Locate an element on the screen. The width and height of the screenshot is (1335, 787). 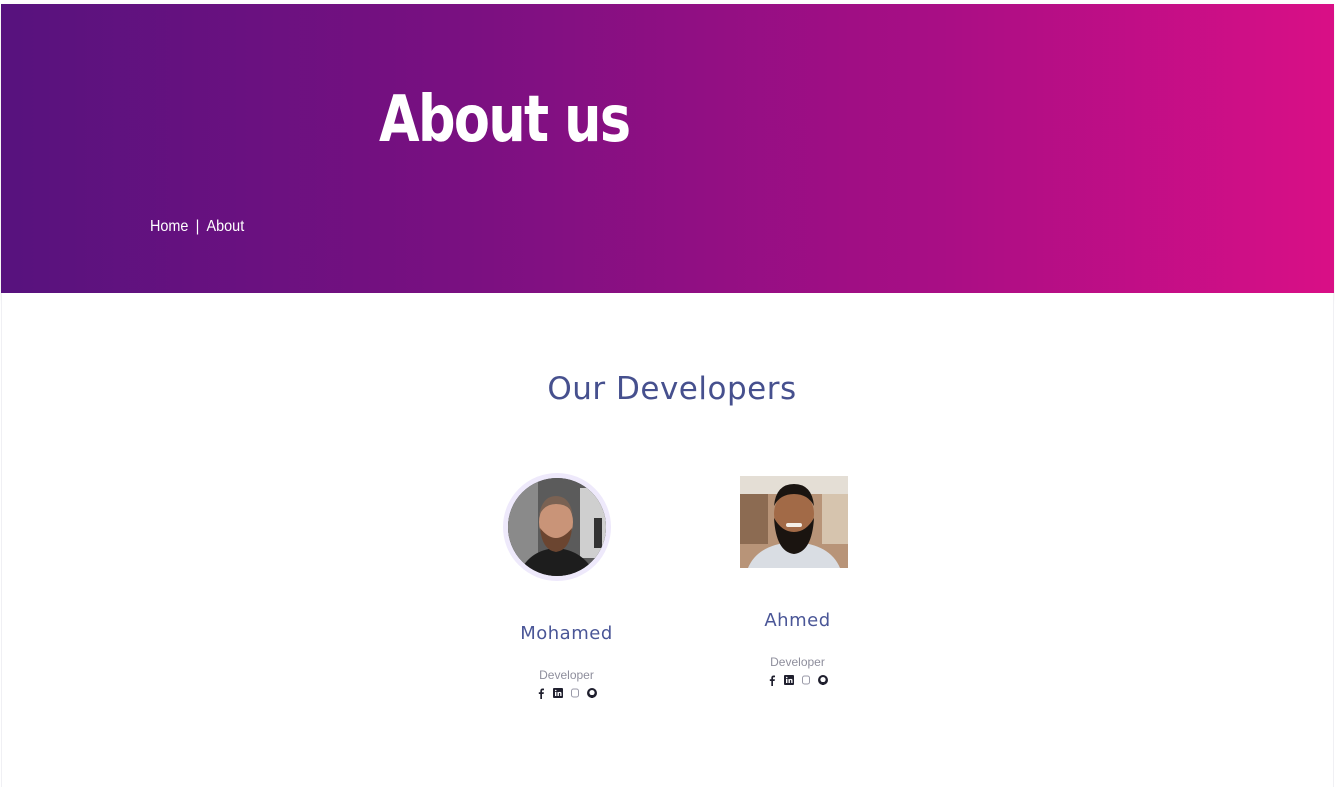
developer-card: Ahmed Developer is located at coordinates (789, 583).